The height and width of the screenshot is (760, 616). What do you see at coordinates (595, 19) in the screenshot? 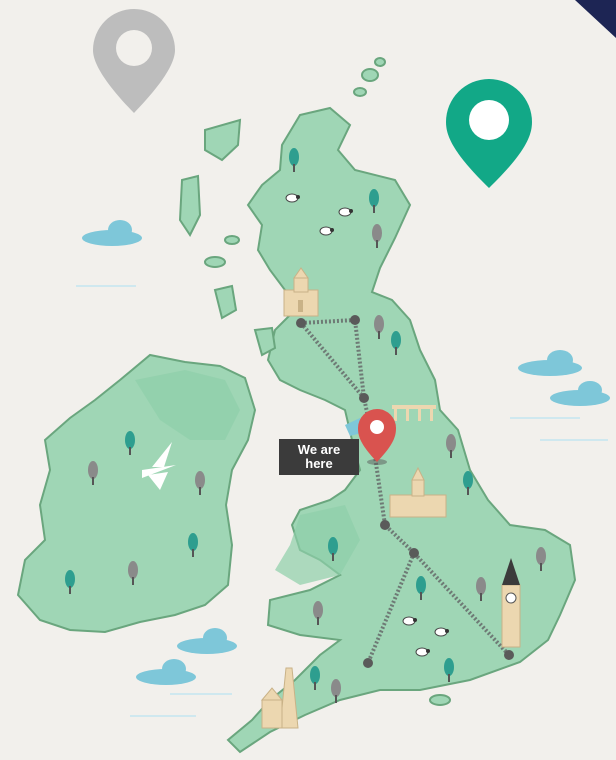
I see `corner-ribbon` at bounding box center [595, 19].